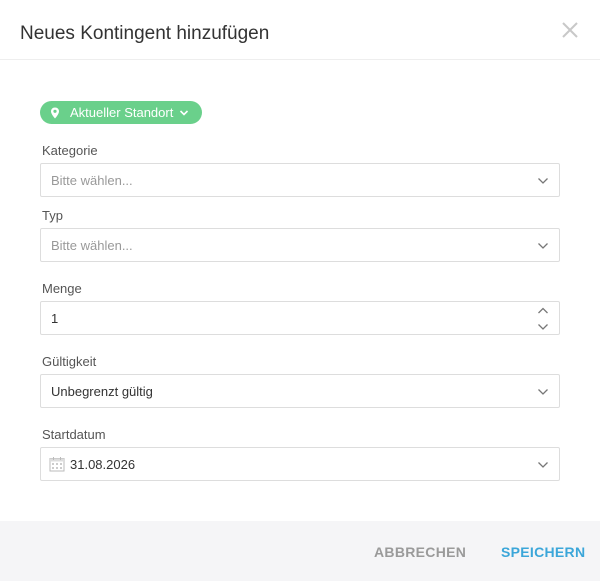 Image resolution: width=600 pixels, height=581 pixels. What do you see at coordinates (145, 33) in the screenshot?
I see `dialog-title: Neues Kontingent hinzufügen` at bounding box center [145, 33].